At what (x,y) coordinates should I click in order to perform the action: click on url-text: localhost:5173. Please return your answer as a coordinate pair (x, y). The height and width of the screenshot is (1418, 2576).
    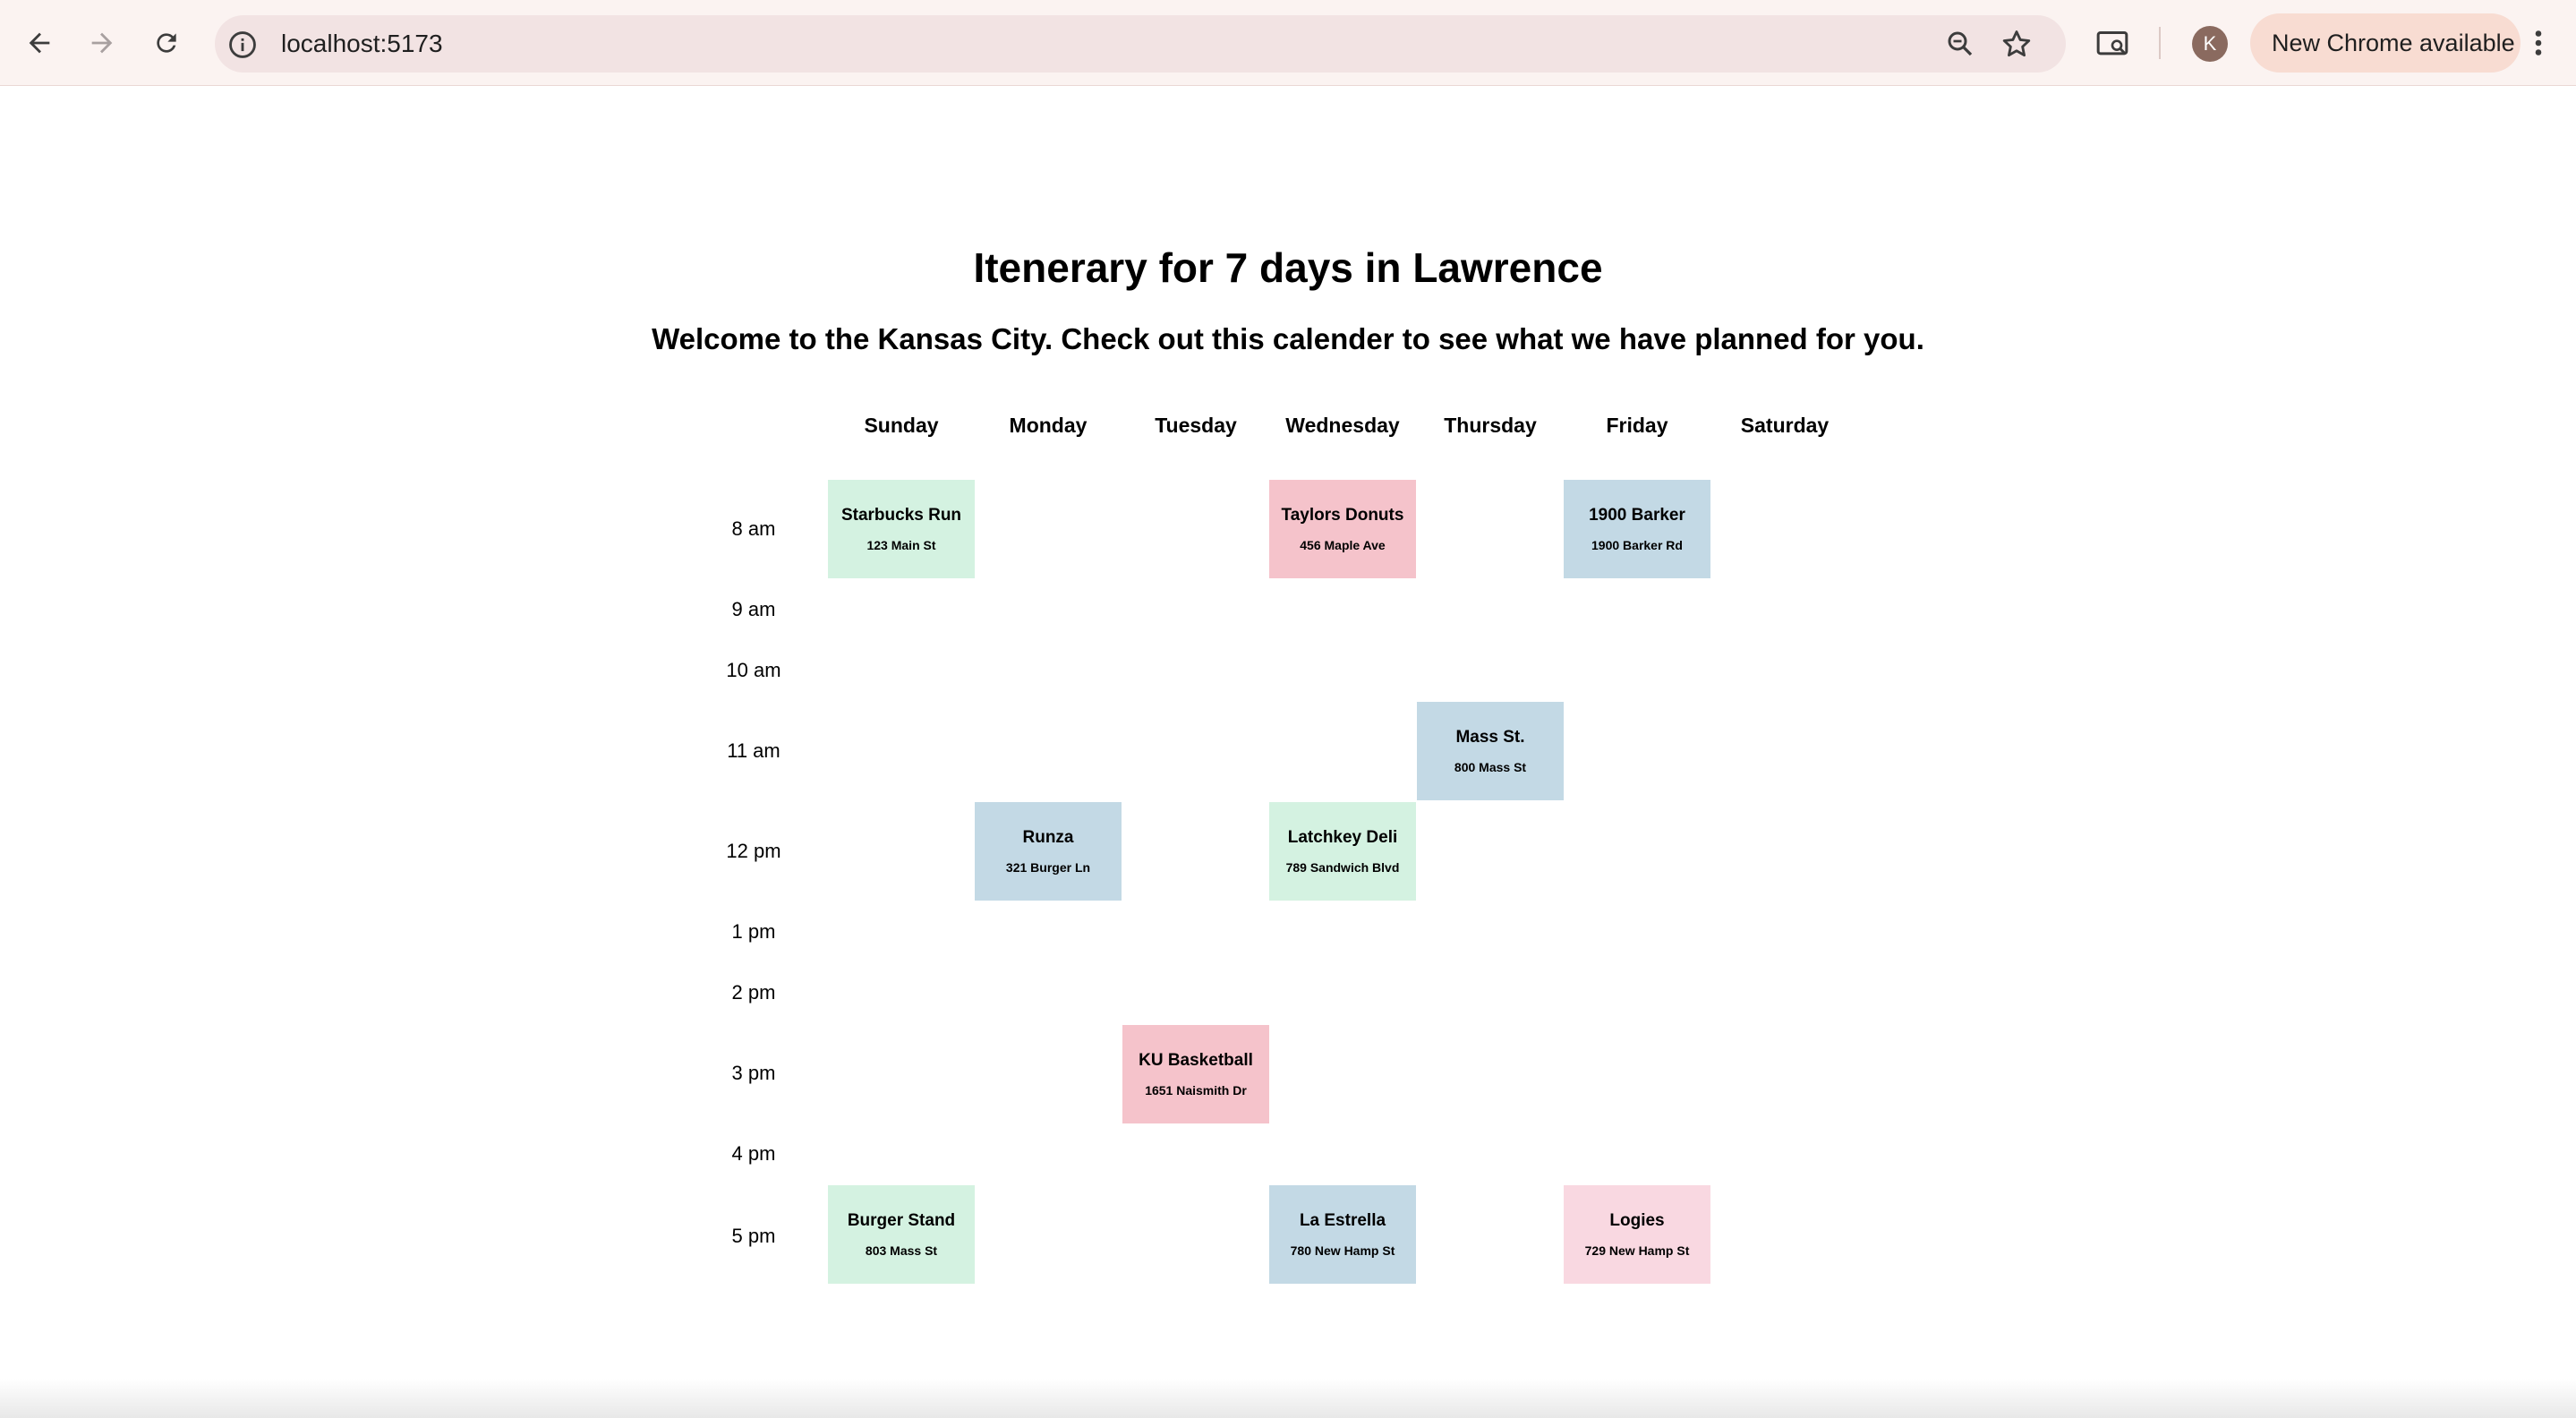
    Looking at the image, I should click on (362, 44).